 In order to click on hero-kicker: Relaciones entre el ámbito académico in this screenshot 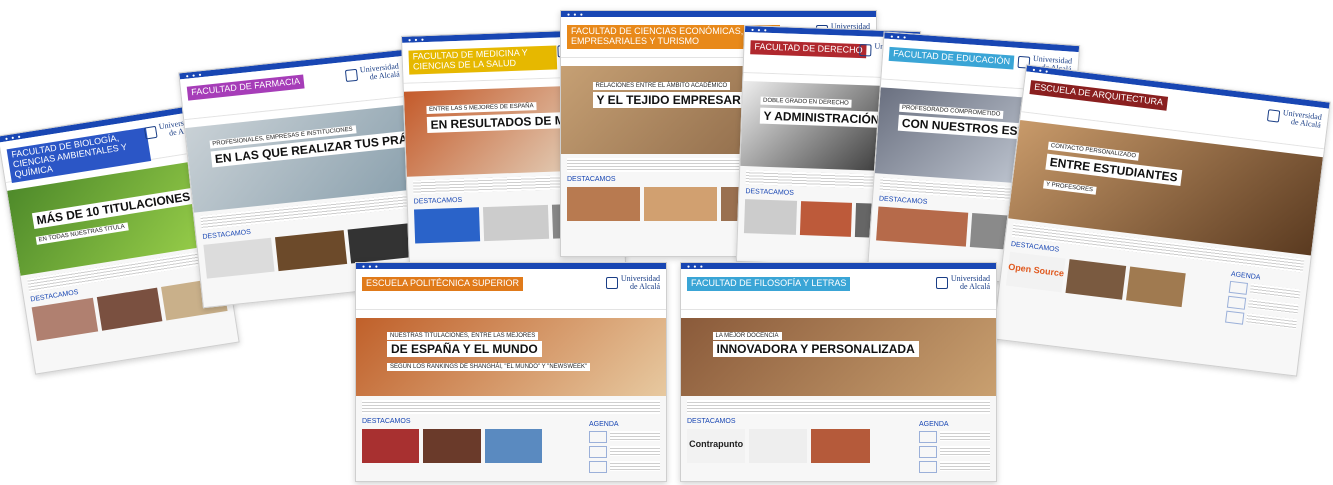, I will do `click(661, 85)`.